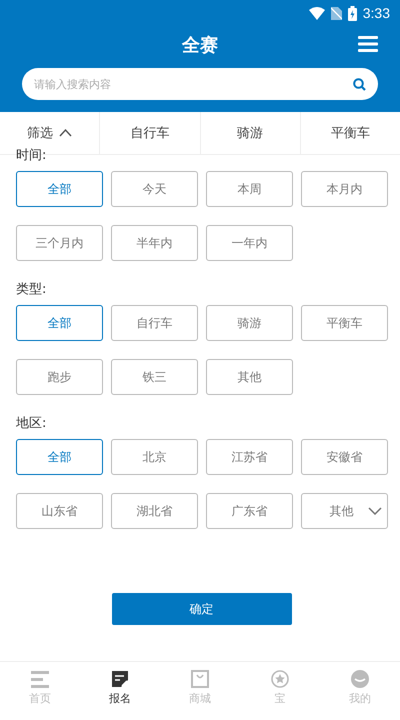 This screenshot has width=400, height=720. Describe the element at coordinates (154, 189) in the screenshot. I see `filter-option: 今天` at that location.